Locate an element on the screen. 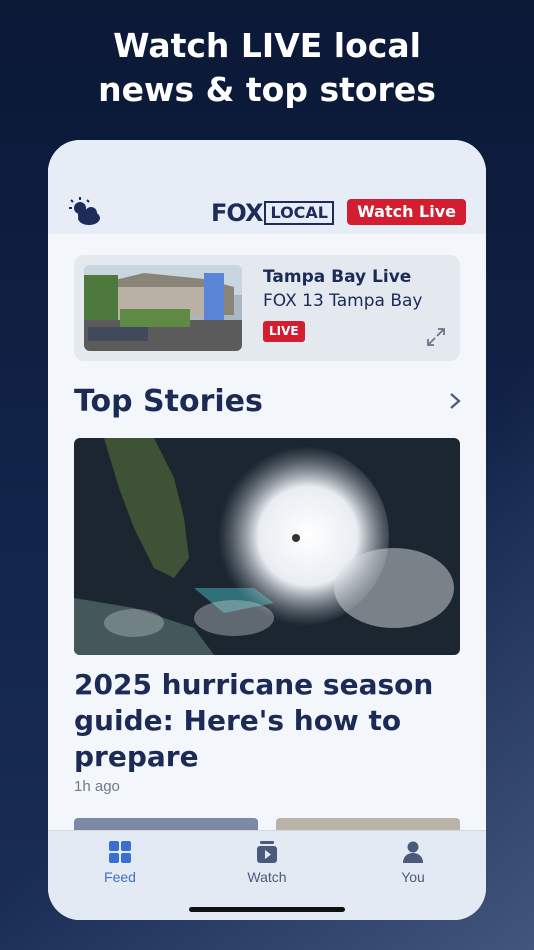 This screenshot has height=950, width=534. partly-cloudy-icon is located at coordinates (85, 212).